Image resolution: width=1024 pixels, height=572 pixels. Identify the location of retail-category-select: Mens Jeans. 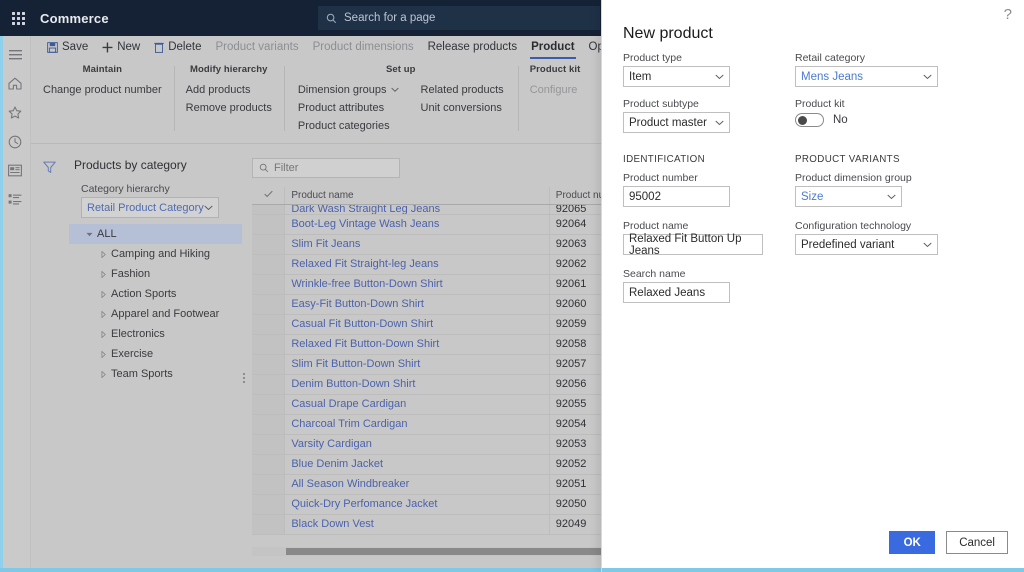
(866, 76).